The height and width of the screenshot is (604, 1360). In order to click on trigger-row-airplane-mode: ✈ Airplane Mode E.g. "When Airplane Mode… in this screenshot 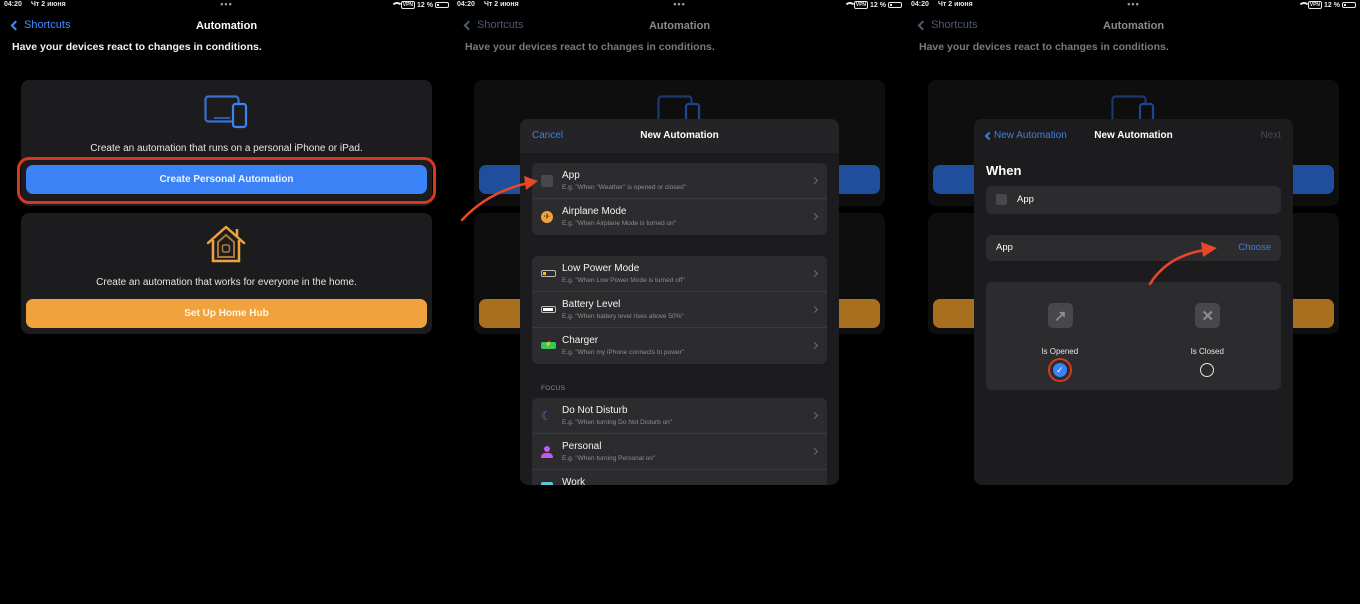, I will do `click(679, 217)`.